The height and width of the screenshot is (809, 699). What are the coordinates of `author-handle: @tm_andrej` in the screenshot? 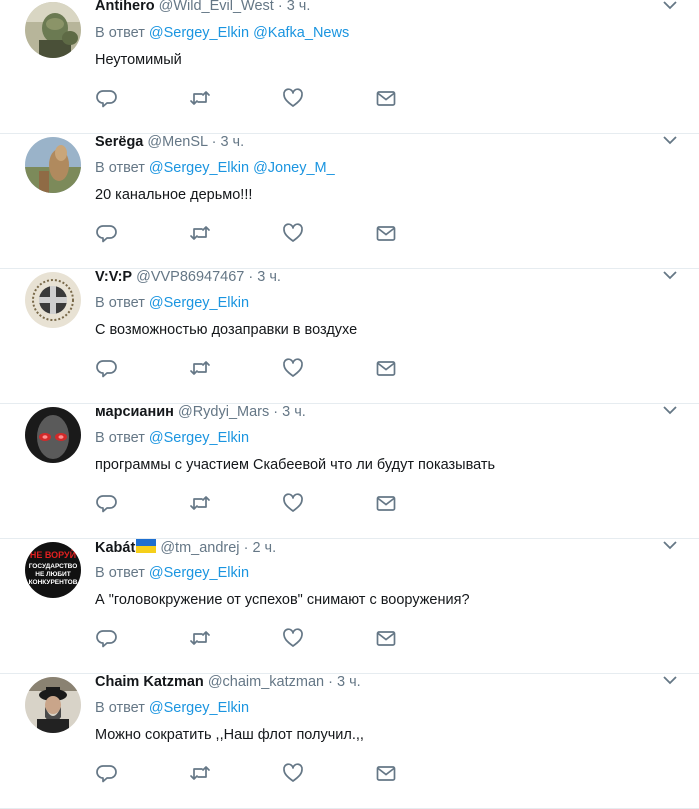 It's located at (199, 548).